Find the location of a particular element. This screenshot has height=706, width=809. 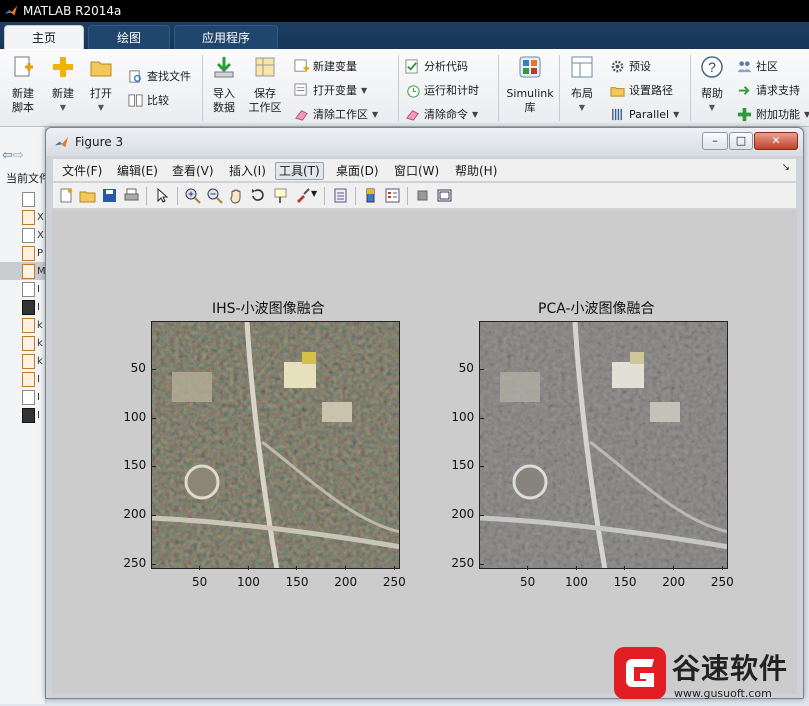

close-button: ✕ is located at coordinates (776, 141).